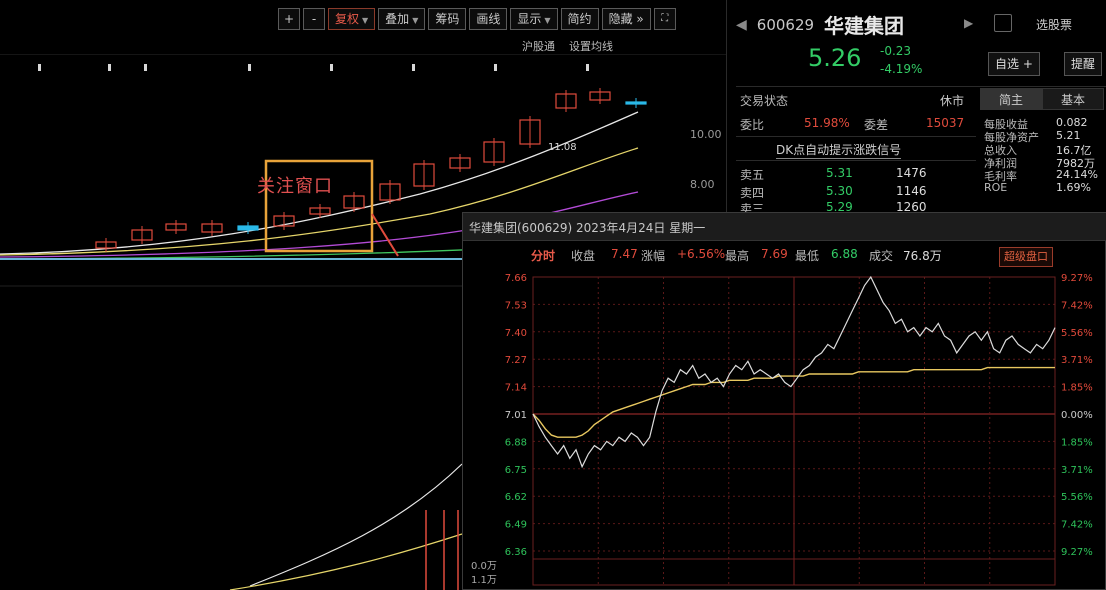 Image resolution: width=1106 pixels, height=590 pixels. I want to click on price-tick-label: 7.01, so click(516, 415).